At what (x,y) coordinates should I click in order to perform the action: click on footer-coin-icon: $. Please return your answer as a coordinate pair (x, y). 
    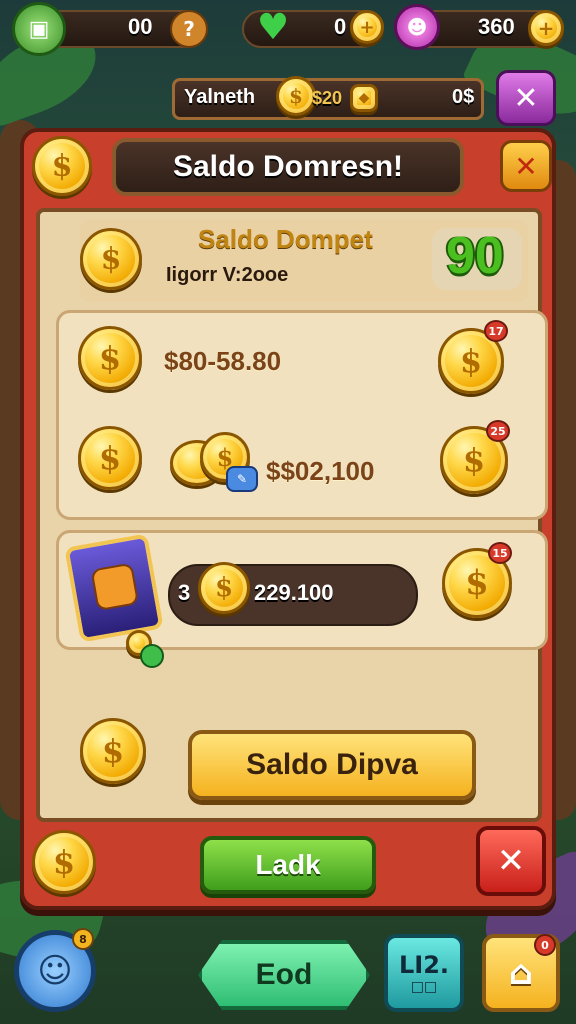
    Looking at the image, I should click on (64, 862).